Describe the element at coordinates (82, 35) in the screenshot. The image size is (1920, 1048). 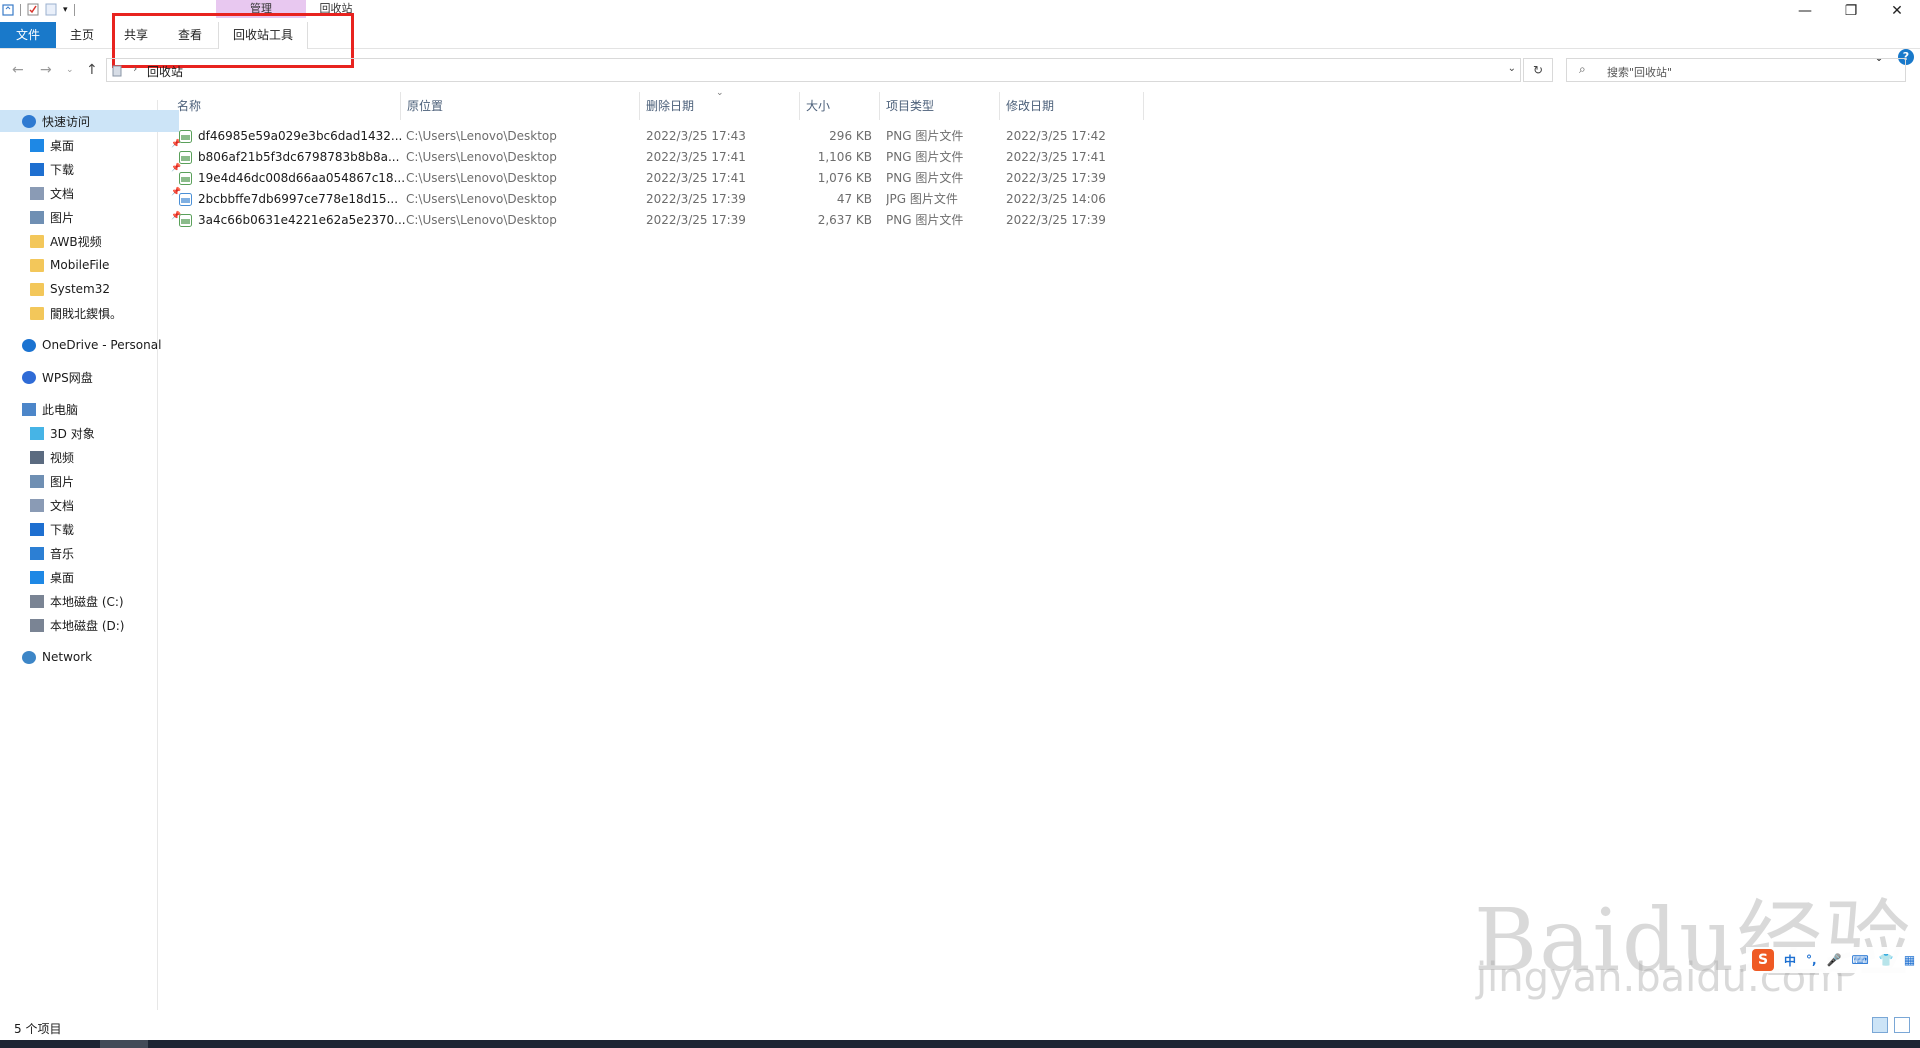
I see `tab-home: 主页` at that location.